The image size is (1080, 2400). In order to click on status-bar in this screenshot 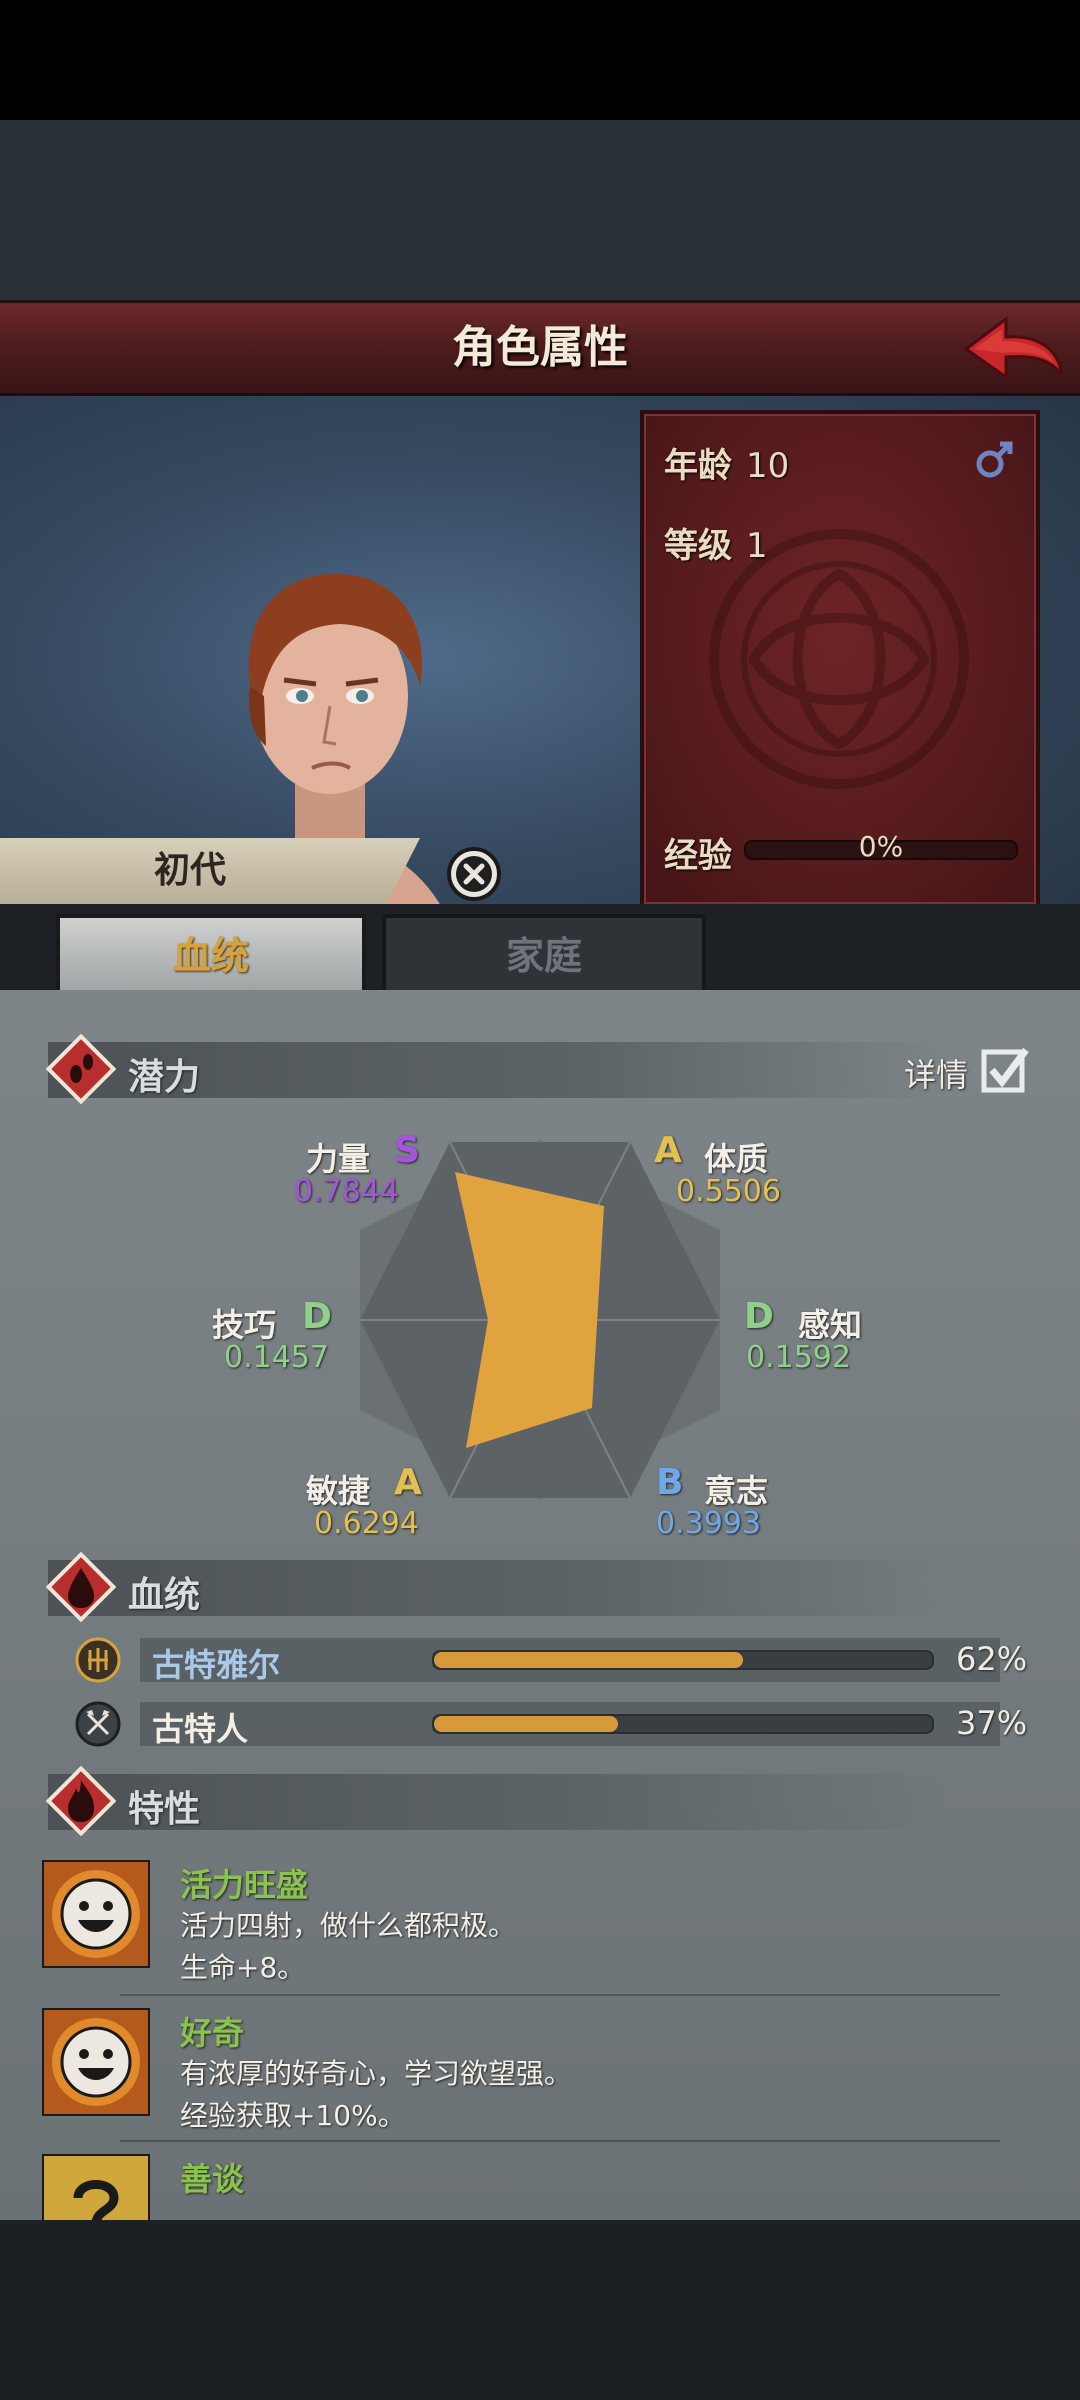, I will do `click(540, 60)`.